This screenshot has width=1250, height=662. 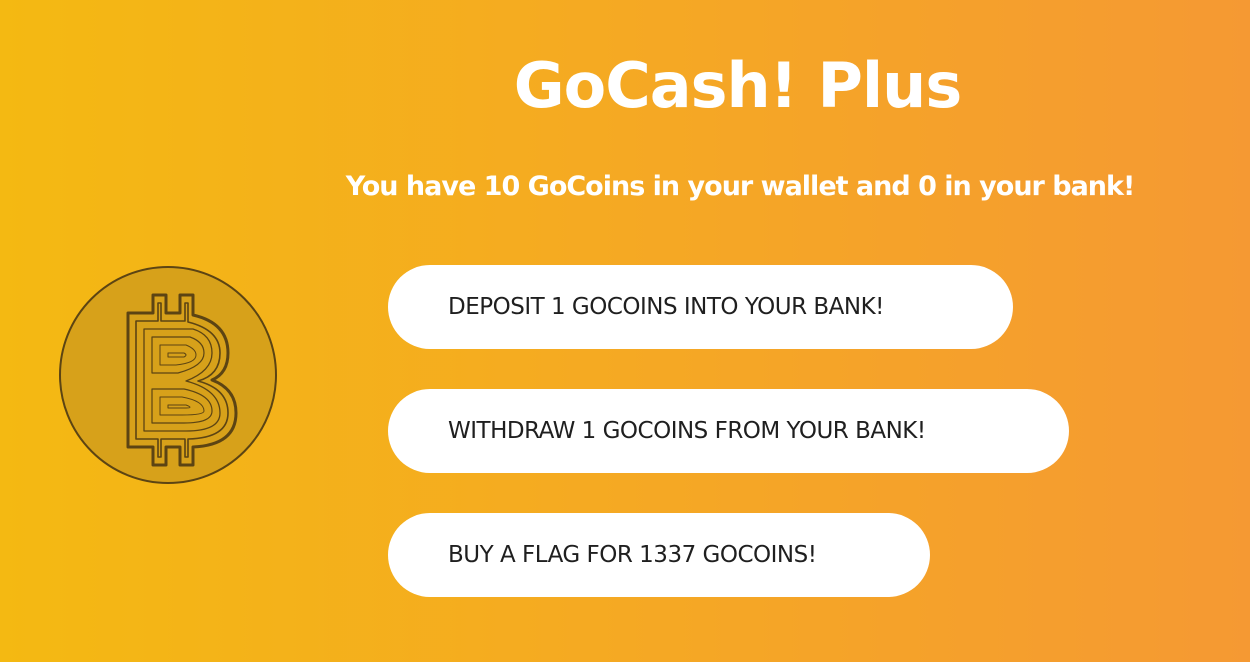 What do you see at coordinates (659, 555) in the screenshot?
I see `buy-flag-button: BUY A FLAG FOR 1337 GOCOINS!` at bounding box center [659, 555].